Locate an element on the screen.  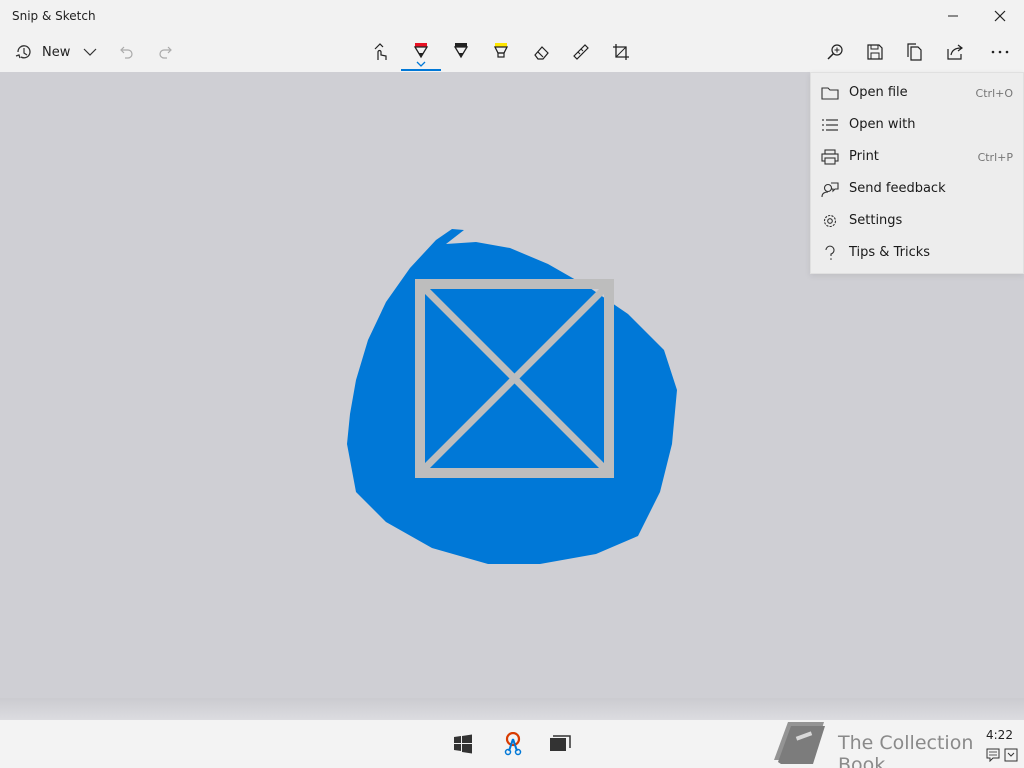
undo-icon is located at coordinates (126, 52).